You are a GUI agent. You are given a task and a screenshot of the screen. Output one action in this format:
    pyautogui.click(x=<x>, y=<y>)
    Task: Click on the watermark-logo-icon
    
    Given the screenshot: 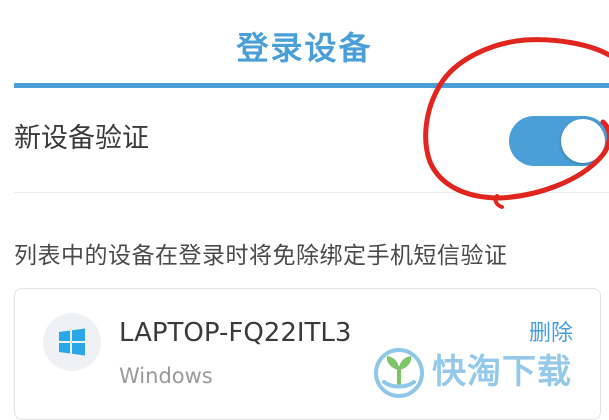 What is the action you would take?
    pyautogui.click(x=399, y=373)
    